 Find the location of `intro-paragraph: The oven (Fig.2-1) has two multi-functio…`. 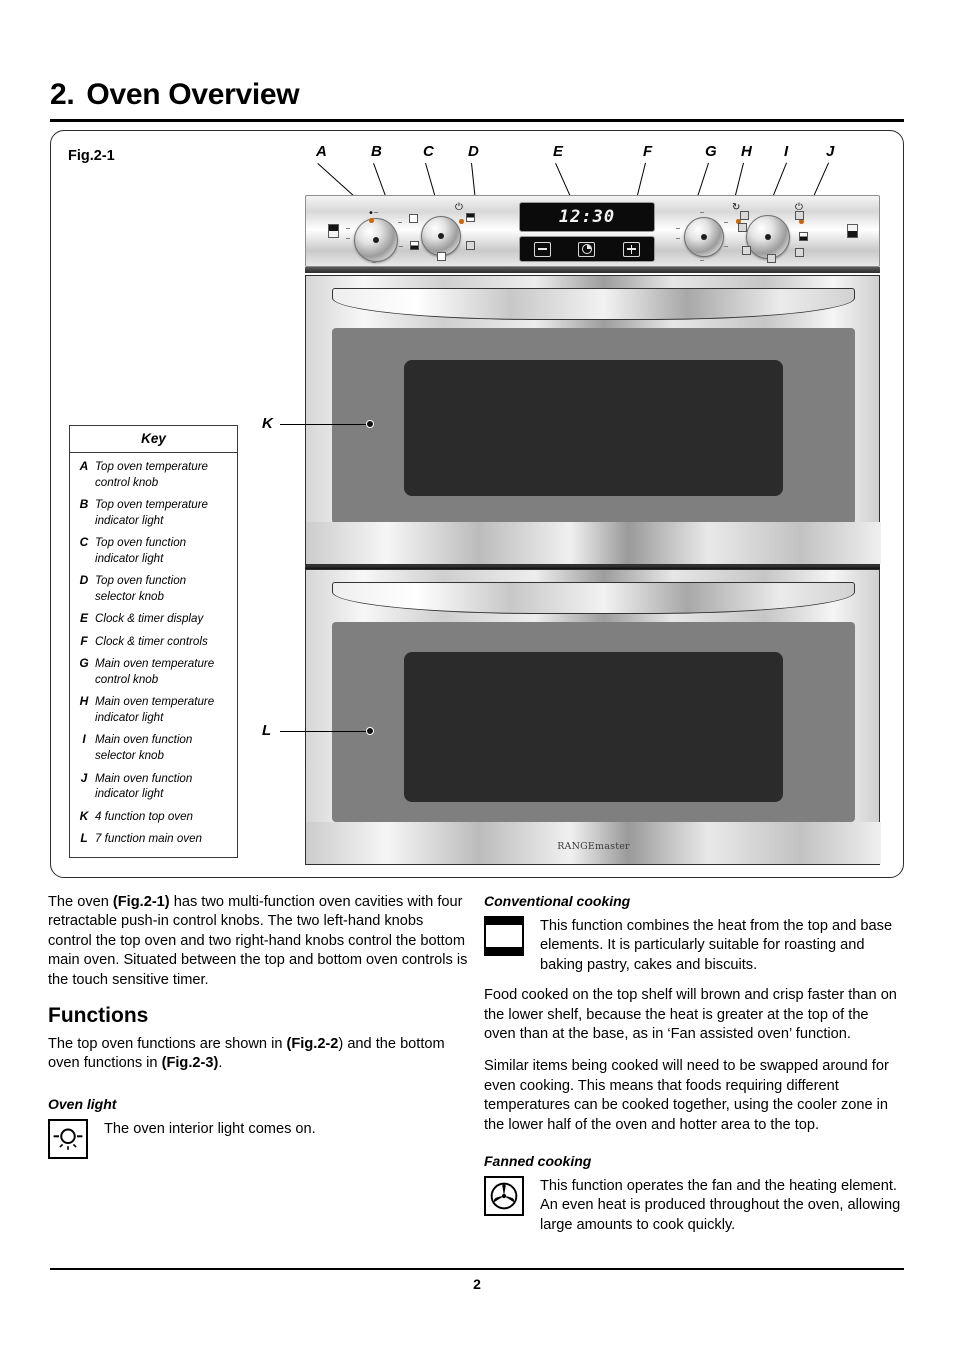

intro-paragraph: The oven (Fig.2-1) has two multi-functio… is located at coordinates (258, 941).